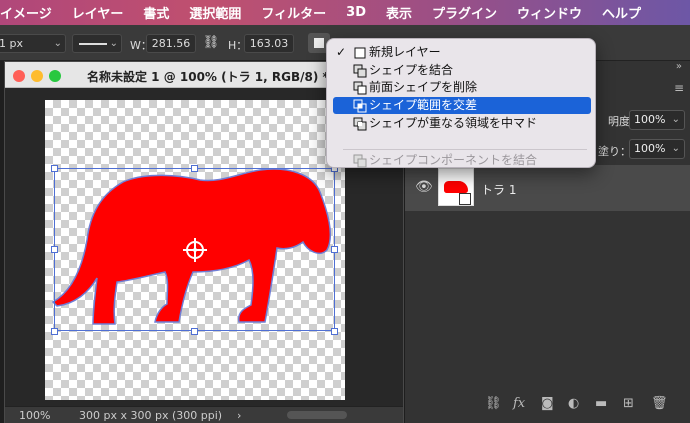  What do you see at coordinates (19, 76) in the screenshot?
I see `close-icon` at bounding box center [19, 76].